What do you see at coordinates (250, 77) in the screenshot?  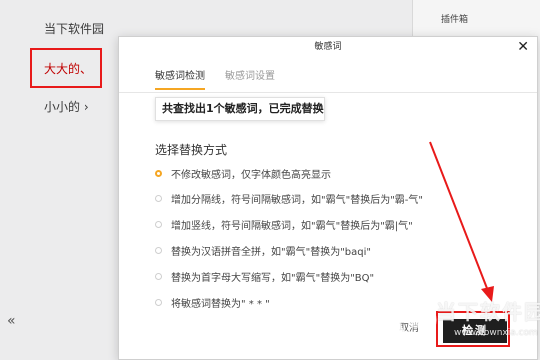 I see `tab-settings: 敏感词设置` at bounding box center [250, 77].